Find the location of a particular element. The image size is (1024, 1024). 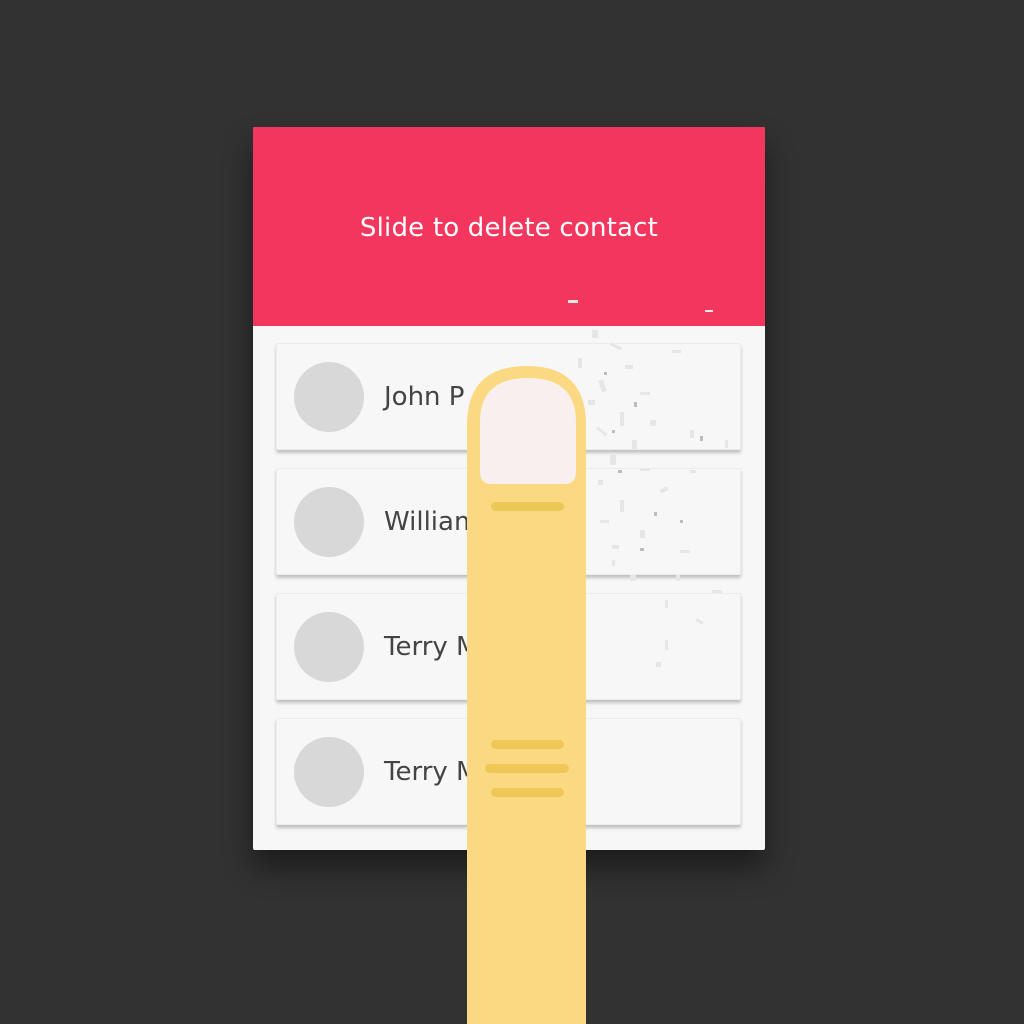

pointing-finger-icon is located at coordinates (526, 695).